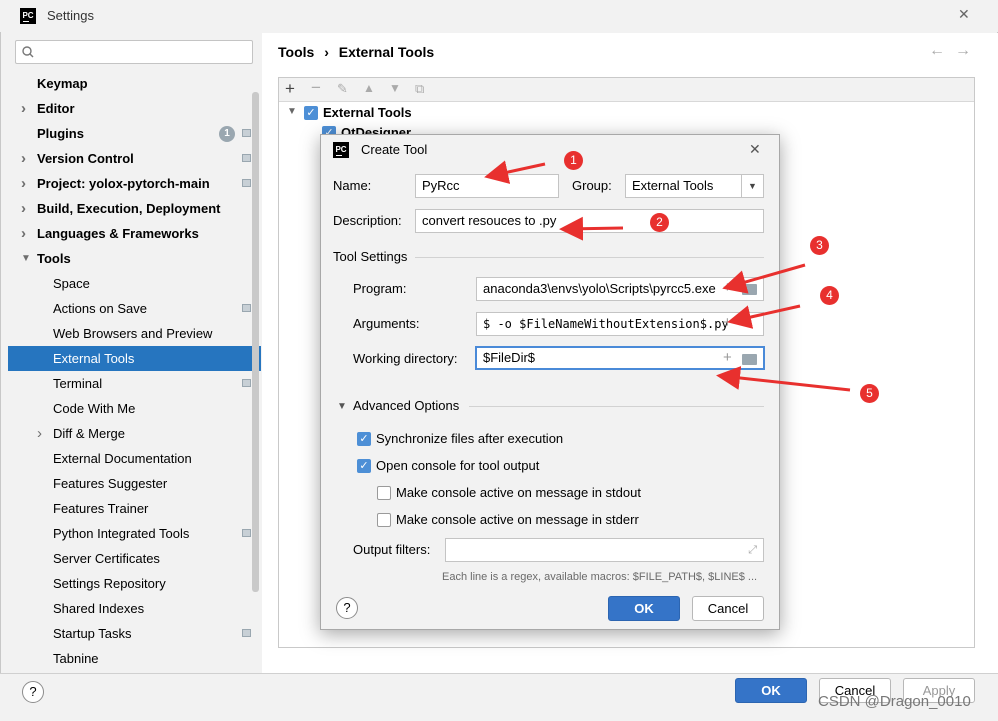  I want to click on annotation-badge: 3, so click(819, 245).